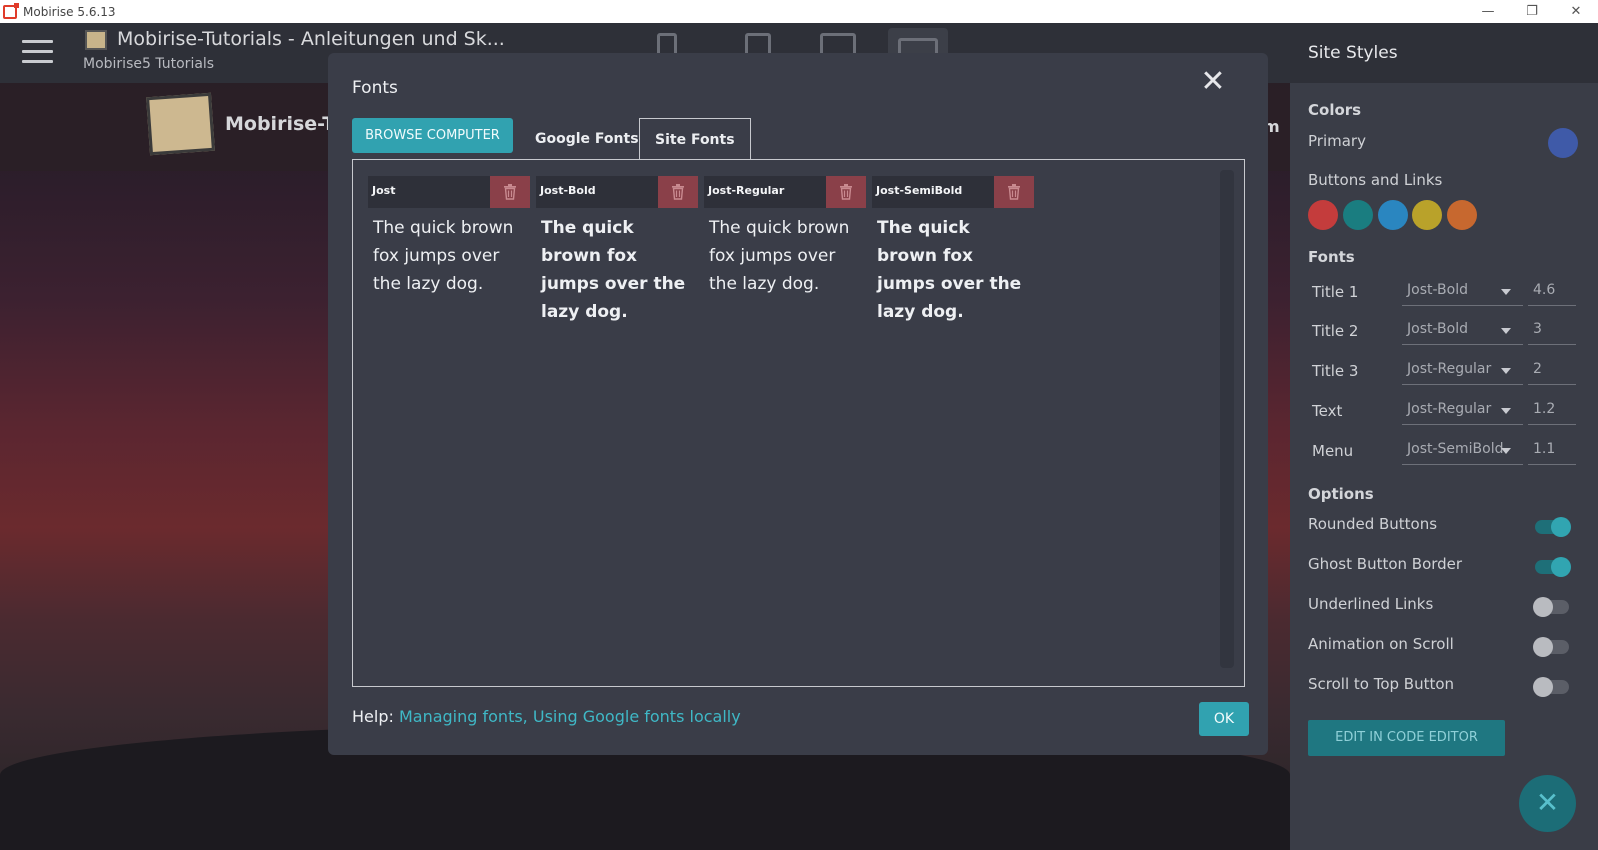 The image size is (1598, 850). Describe the element at coordinates (1552, 450) in the screenshot. I see `font-size-menu: 1.1` at that location.